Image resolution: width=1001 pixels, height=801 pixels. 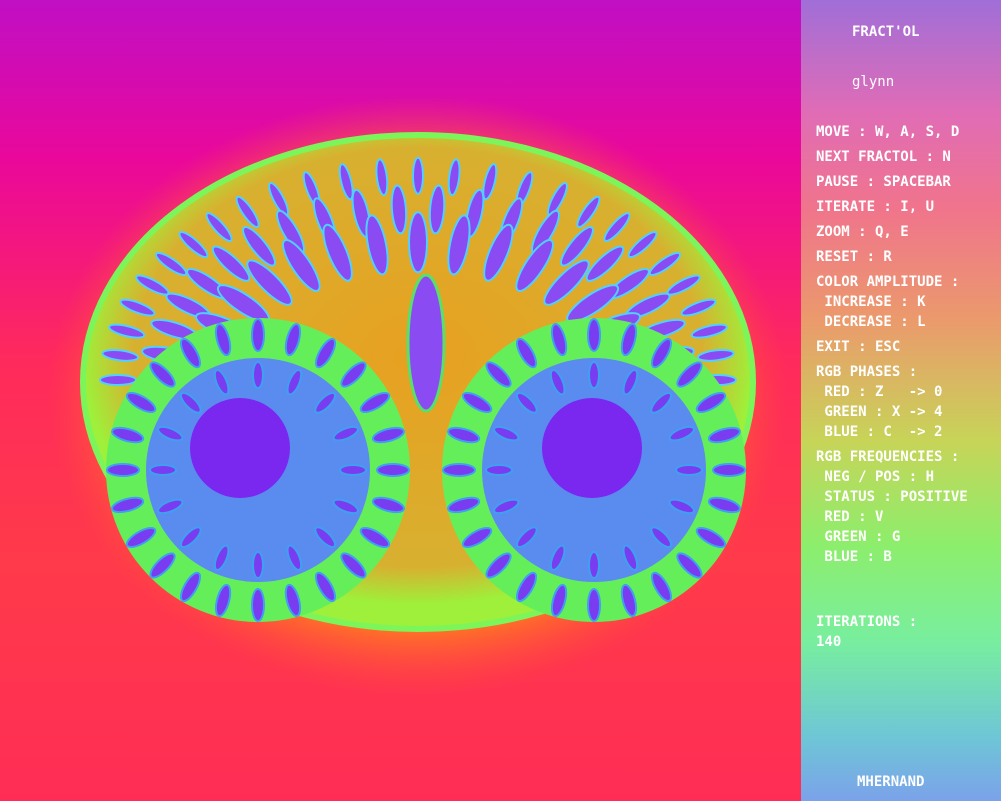 What do you see at coordinates (871, 302) in the screenshot?
I see `control-increase: INCREASE : K` at bounding box center [871, 302].